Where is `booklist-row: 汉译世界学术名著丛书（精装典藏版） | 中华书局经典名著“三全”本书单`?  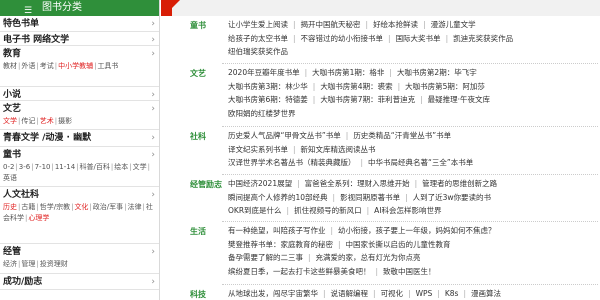
booklist-row: 汉译世界学术名著丛书（精装典藏版） | 中华书局经典名著“三全”本书单 is located at coordinates (350, 163).